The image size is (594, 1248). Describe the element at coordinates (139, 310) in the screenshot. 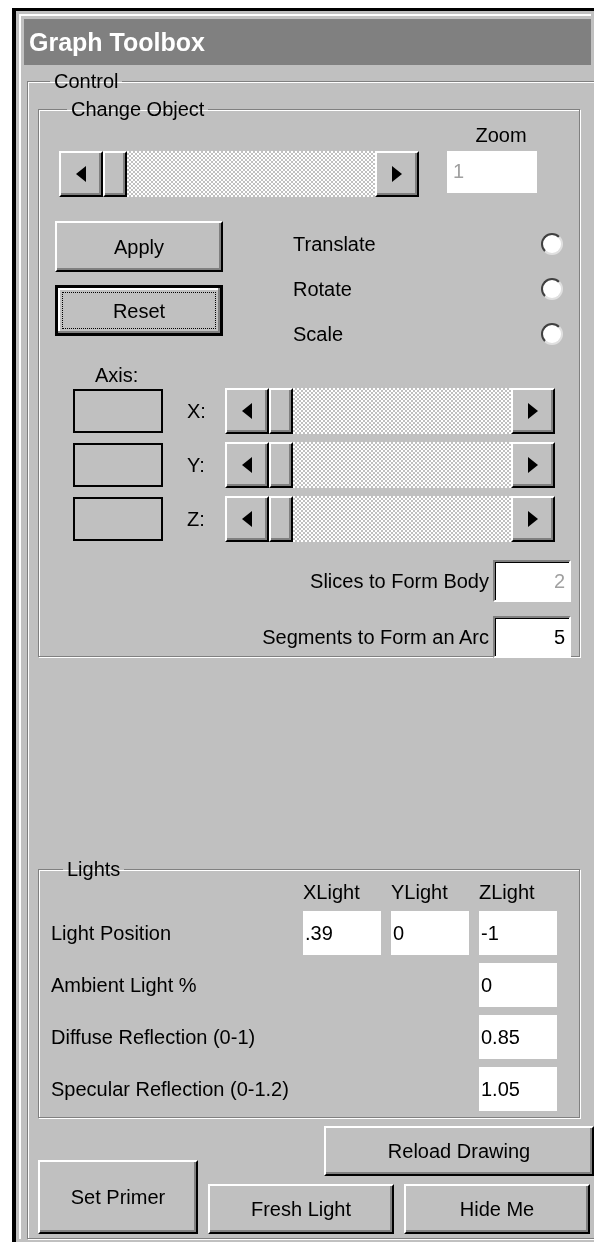

I see `push-button: Reset` at that location.